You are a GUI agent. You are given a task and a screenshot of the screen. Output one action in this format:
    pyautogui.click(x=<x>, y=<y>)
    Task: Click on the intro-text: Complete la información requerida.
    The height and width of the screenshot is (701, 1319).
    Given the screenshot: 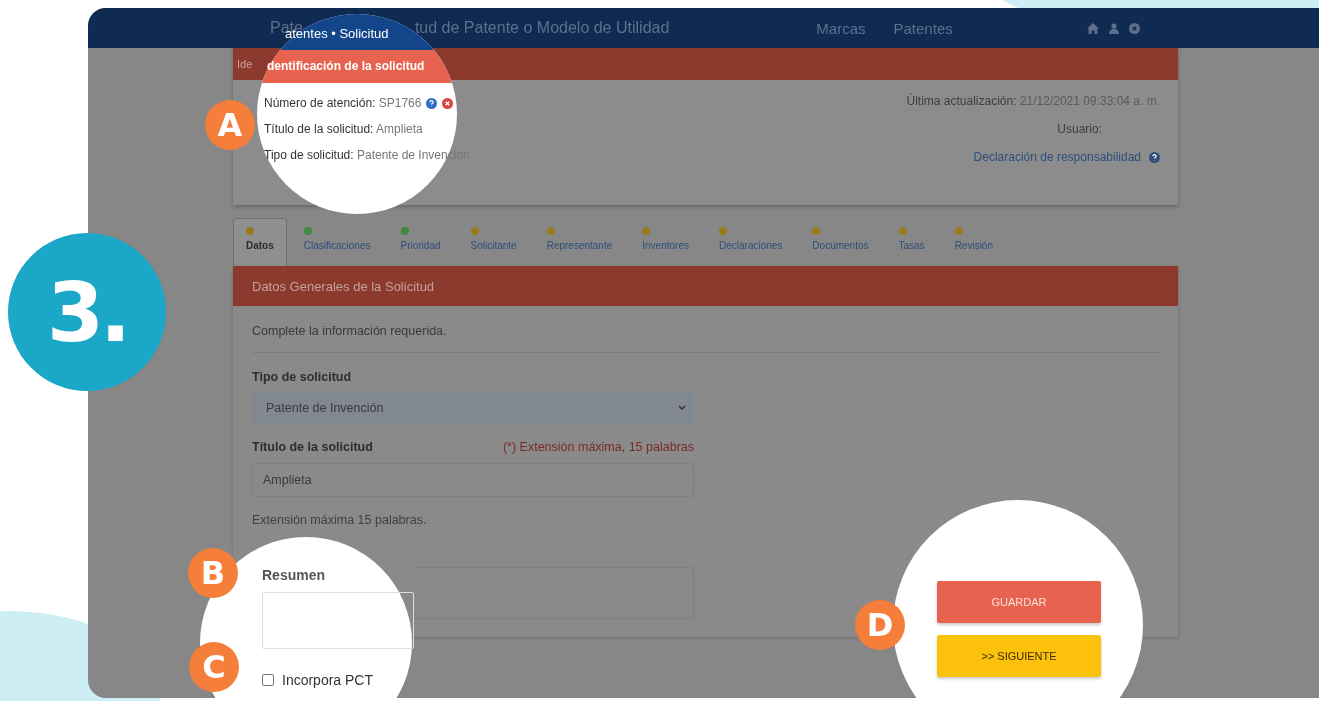 What is the action you would take?
    pyautogui.click(x=350, y=331)
    